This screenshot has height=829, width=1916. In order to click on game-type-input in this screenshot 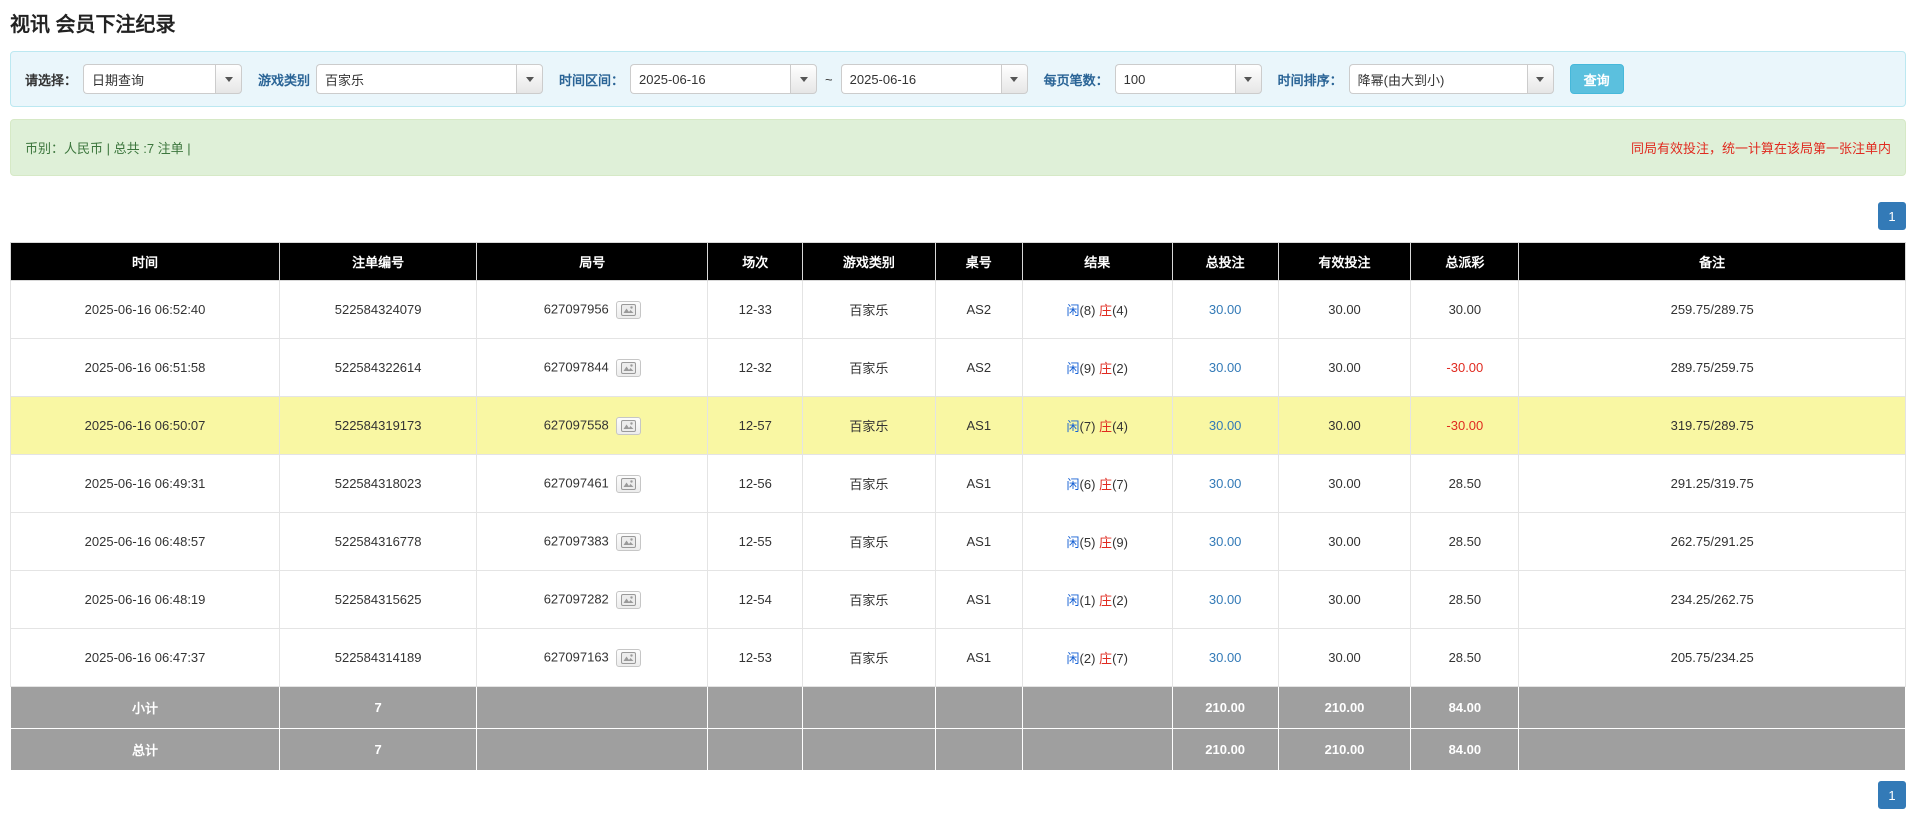, I will do `click(416, 79)`.